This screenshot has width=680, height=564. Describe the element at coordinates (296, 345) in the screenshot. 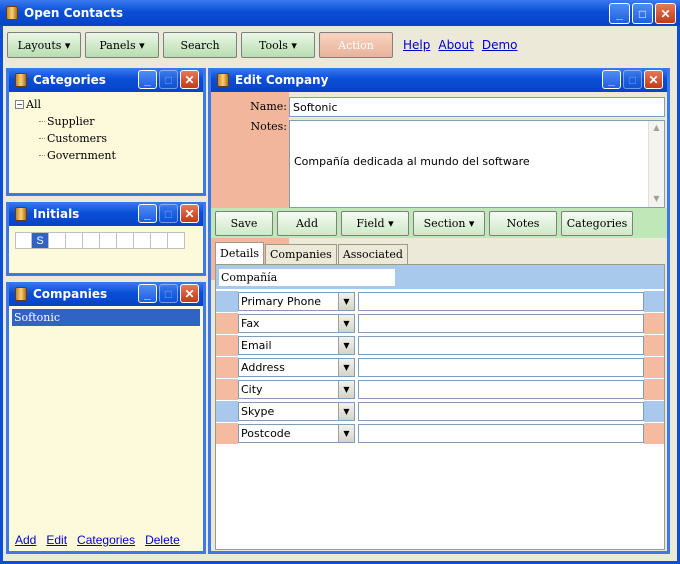

I see `field-type-select: Email ▼` at that location.